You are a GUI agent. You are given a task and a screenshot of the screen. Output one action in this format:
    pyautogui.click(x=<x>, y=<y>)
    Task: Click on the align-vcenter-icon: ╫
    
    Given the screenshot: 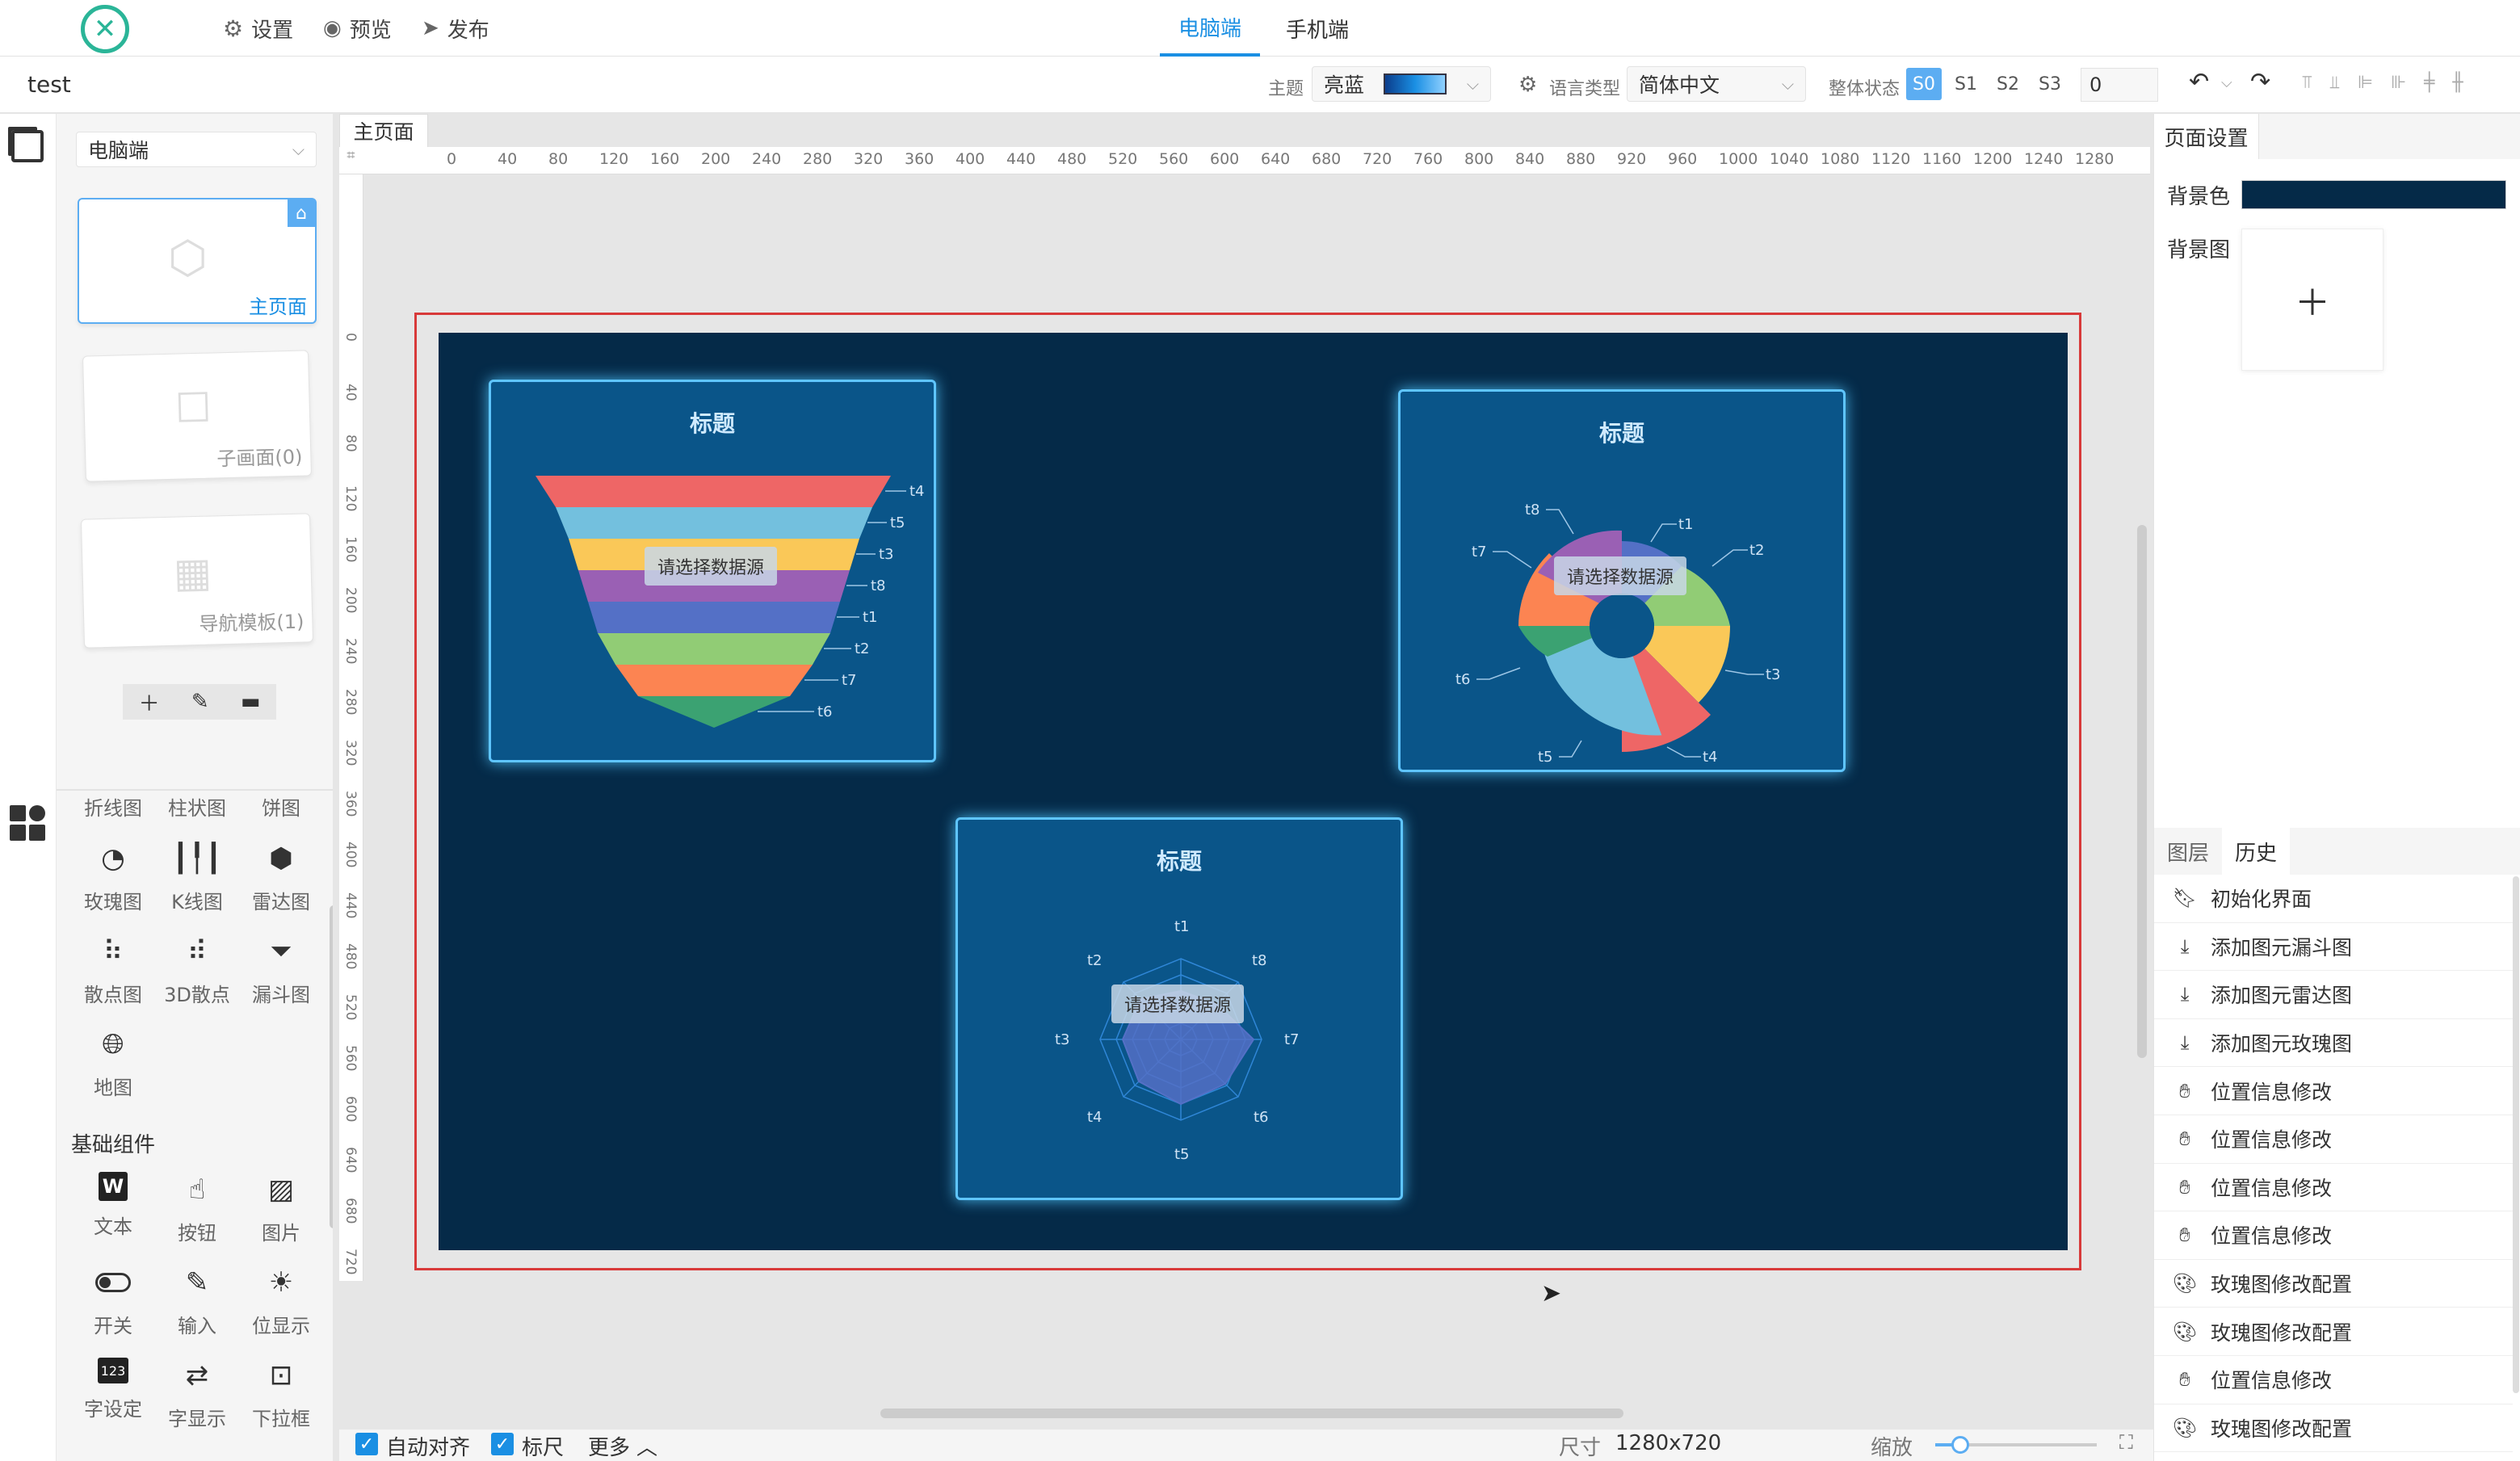 What is the action you would take?
    pyautogui.click(x=2457, y=83)
    